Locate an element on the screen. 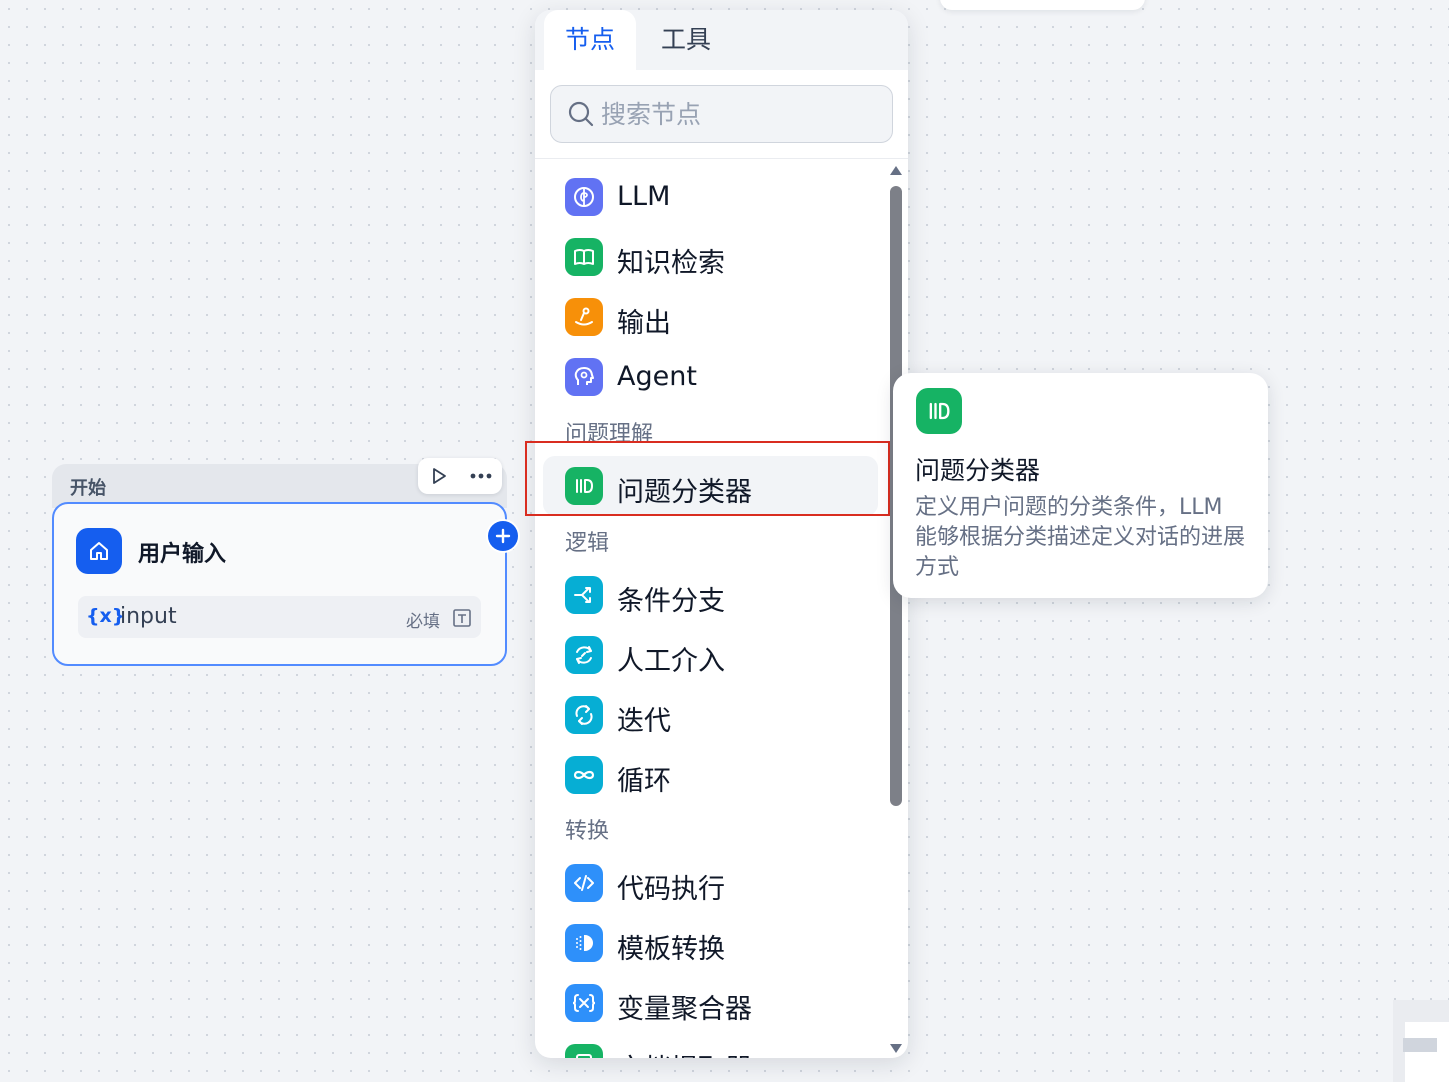 This screenshot has height=1082, width=1449. group-label-question-understanding: 问题理解 is located at coordinates (609, 434).